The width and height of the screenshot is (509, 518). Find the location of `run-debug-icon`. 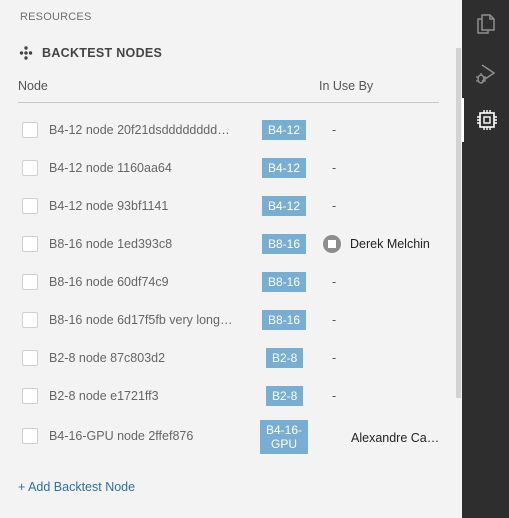

run-debug-icon is located at coordinates (485, 74).